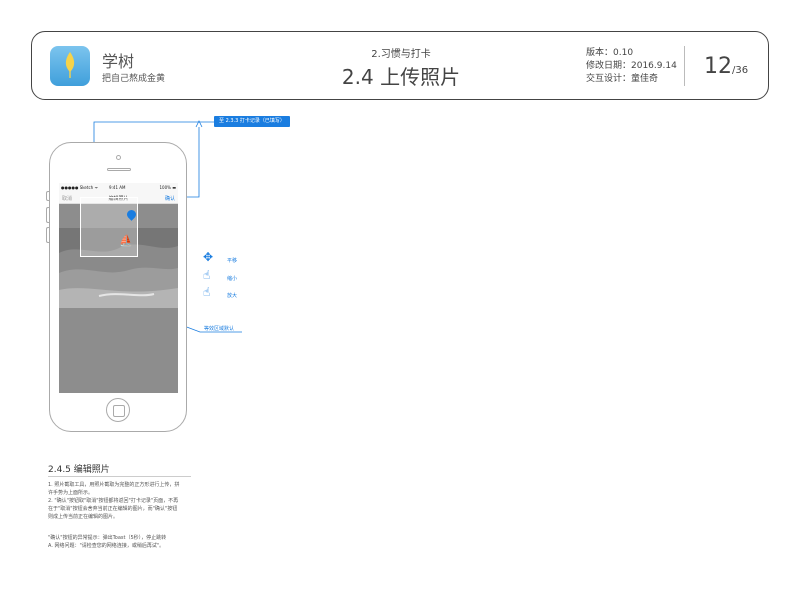 This screenshot has width=800, height=600. I want to click on gesture-label-pinch: 缩小, so click(232, 279).